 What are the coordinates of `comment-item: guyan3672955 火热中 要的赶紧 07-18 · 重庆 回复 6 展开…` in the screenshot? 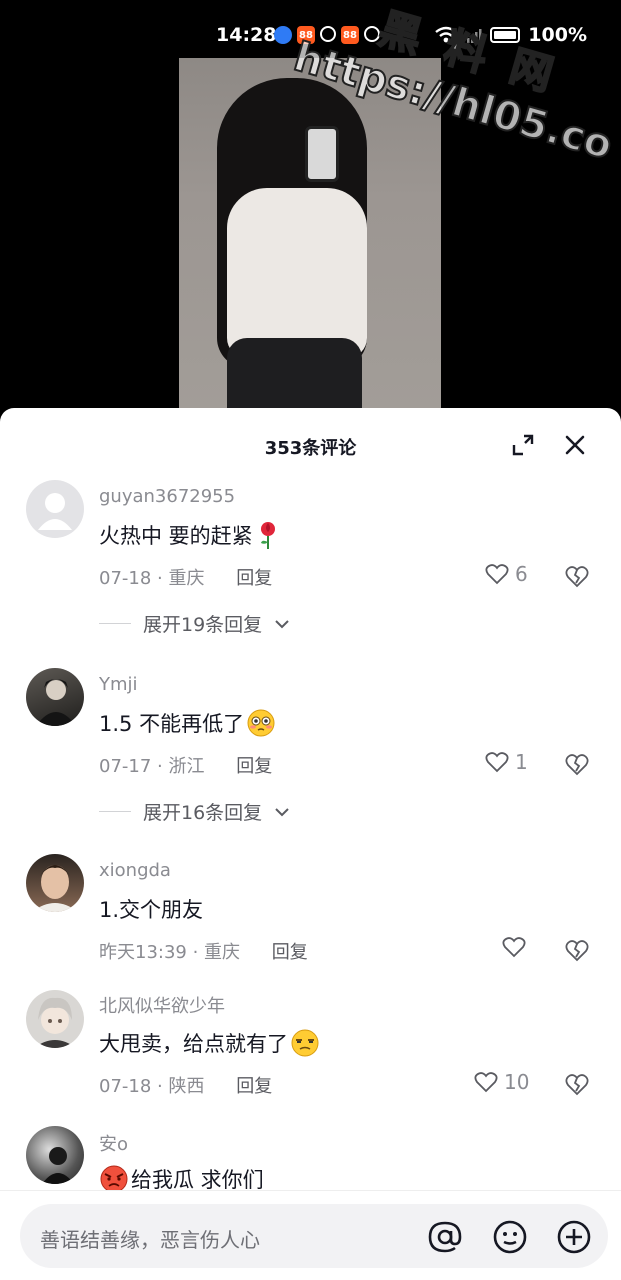 It's located at (310, 574).